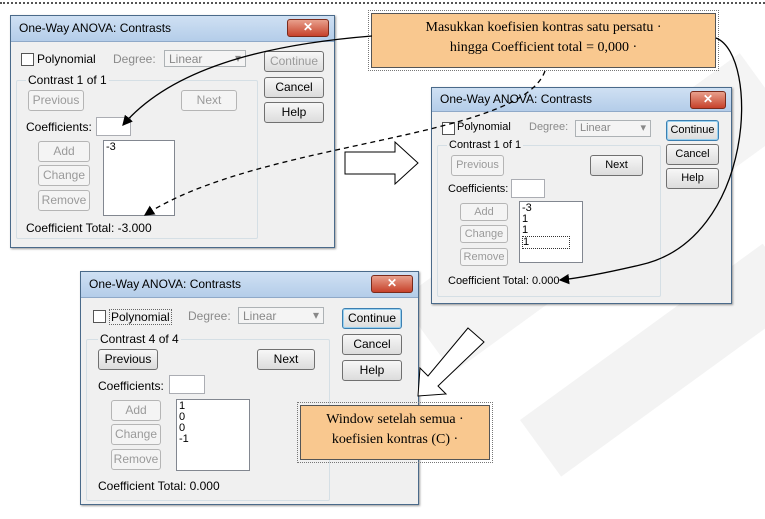 The width and height of the screenshot is (765, 519). I want to click on page-top-rule, so click(382, 3).